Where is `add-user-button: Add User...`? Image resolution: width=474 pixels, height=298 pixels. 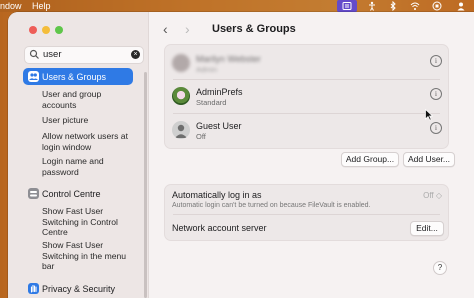 add-user-button: Add User... is located at coordinates (429, 159).